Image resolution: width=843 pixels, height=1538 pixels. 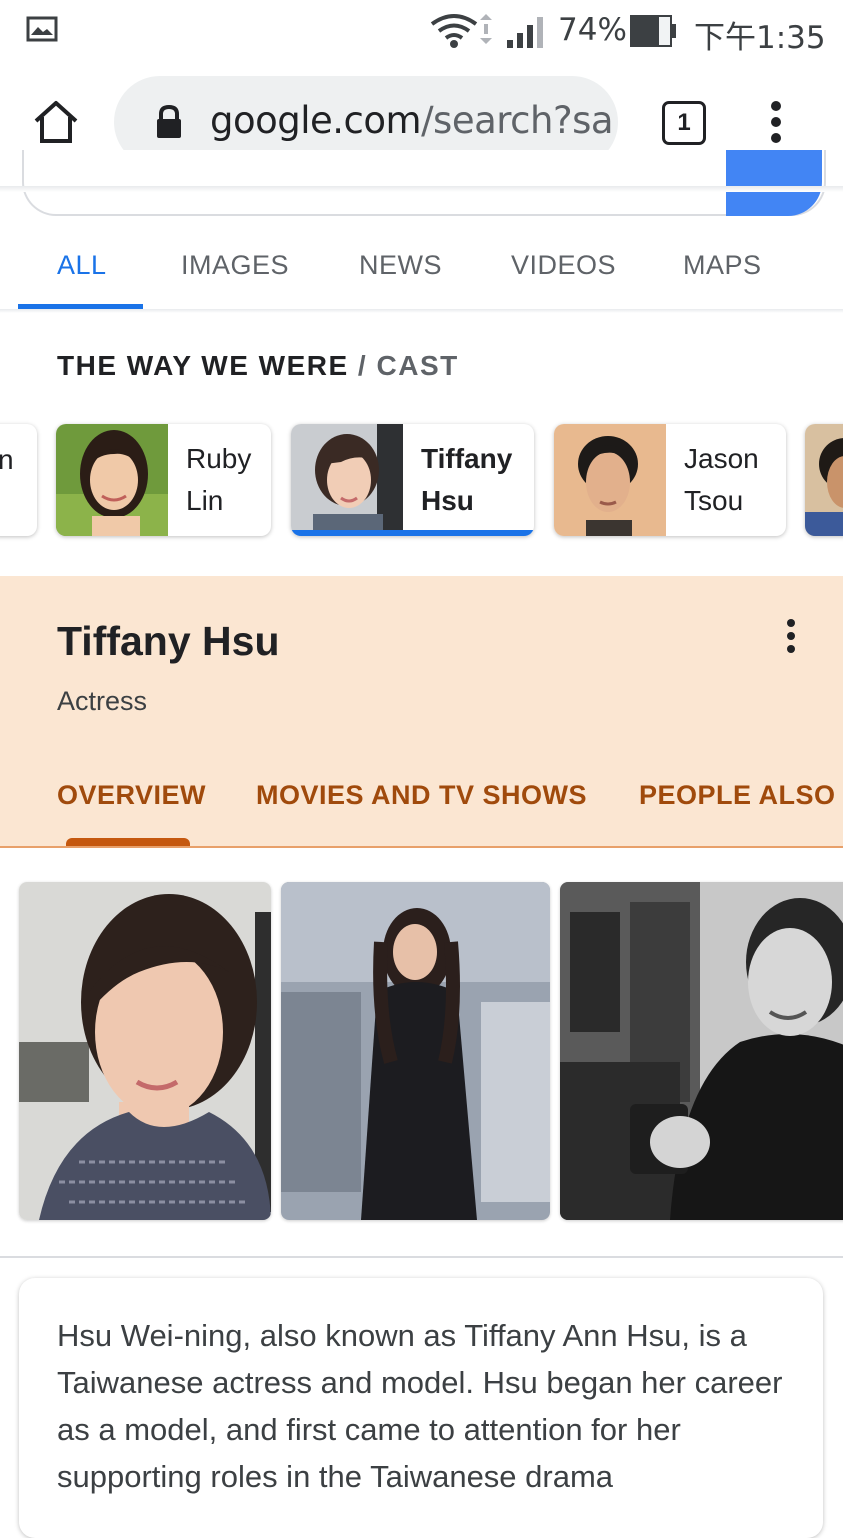 I want to click on cast-name: n, so click(x=7, y=459).